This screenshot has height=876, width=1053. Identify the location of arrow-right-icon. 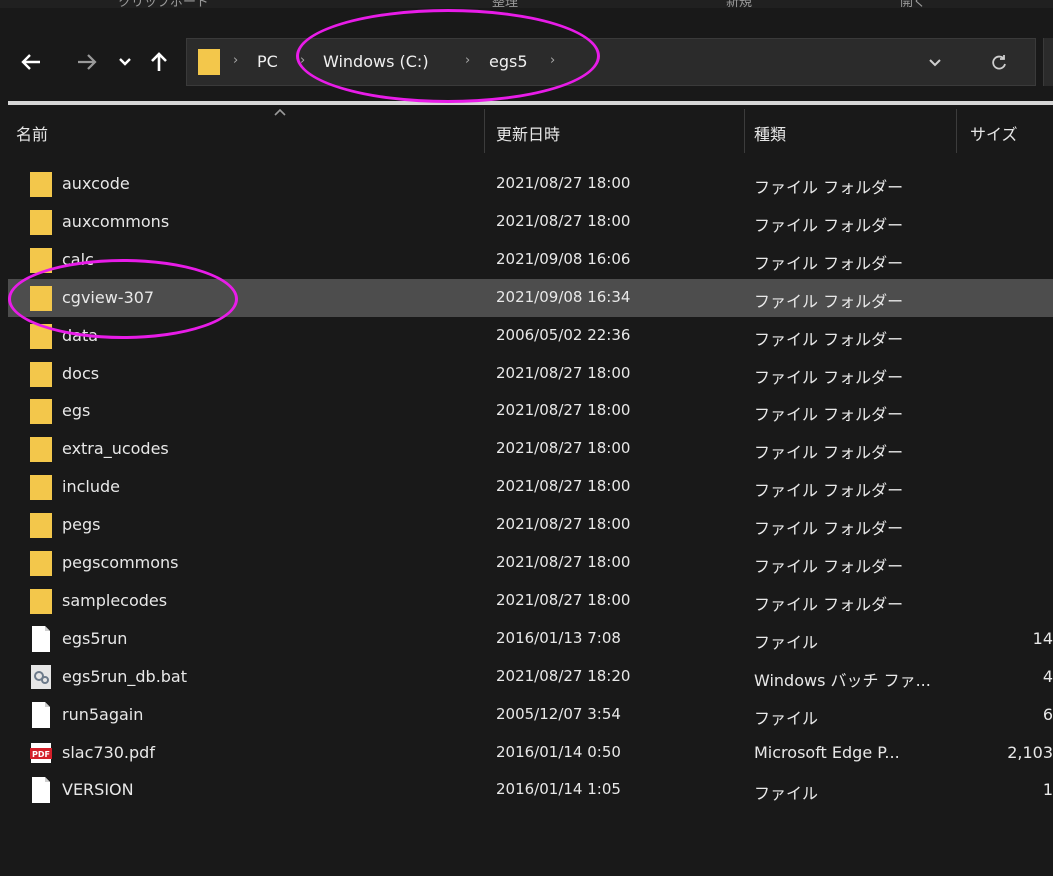
(87, 62).